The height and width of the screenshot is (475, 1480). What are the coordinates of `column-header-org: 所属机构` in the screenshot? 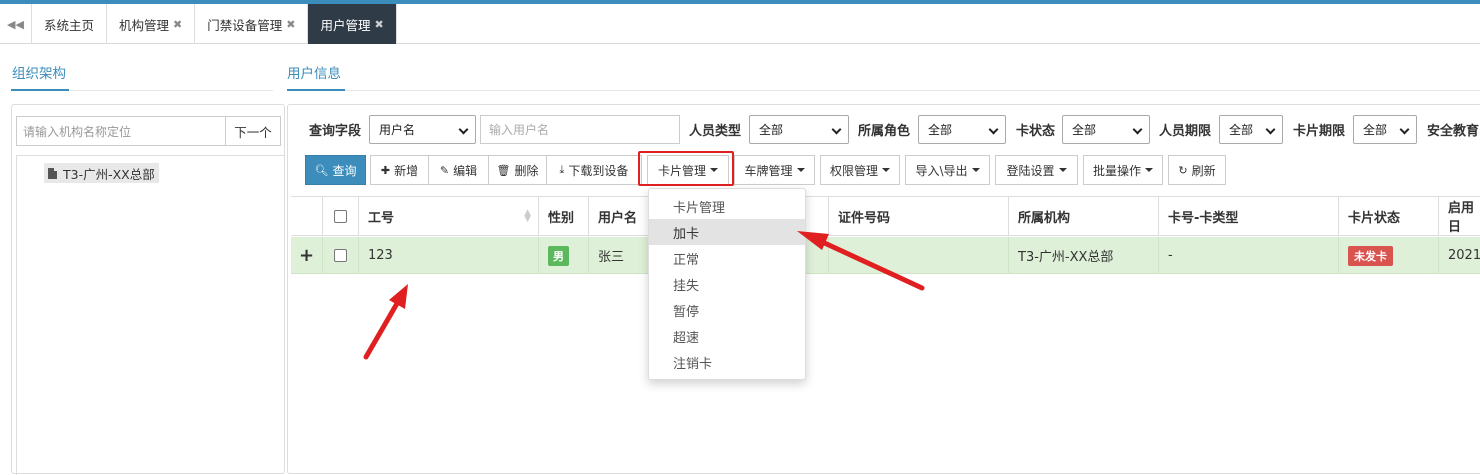 It's located at (1083, 216).